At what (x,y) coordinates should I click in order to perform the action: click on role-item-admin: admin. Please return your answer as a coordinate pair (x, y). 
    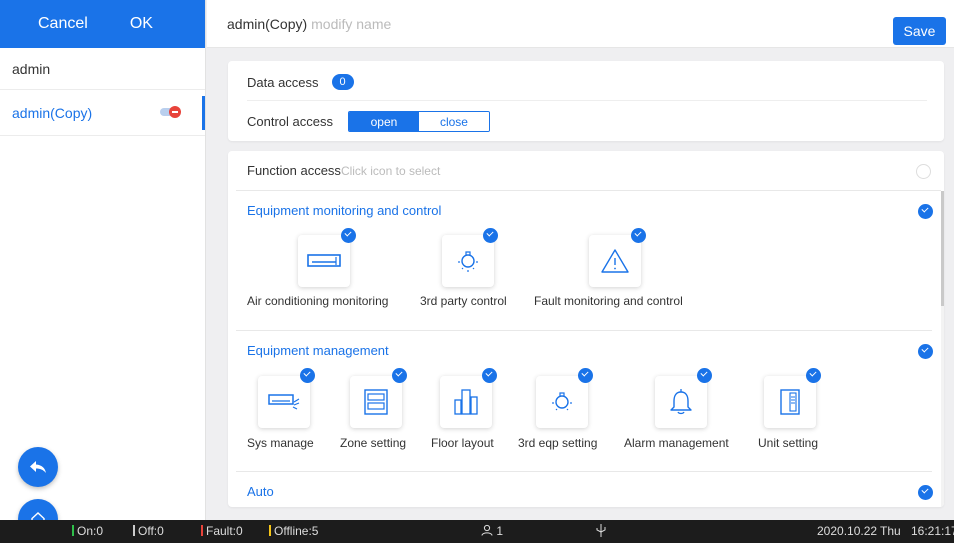
    Looking at the image, I should click on (102, 69).